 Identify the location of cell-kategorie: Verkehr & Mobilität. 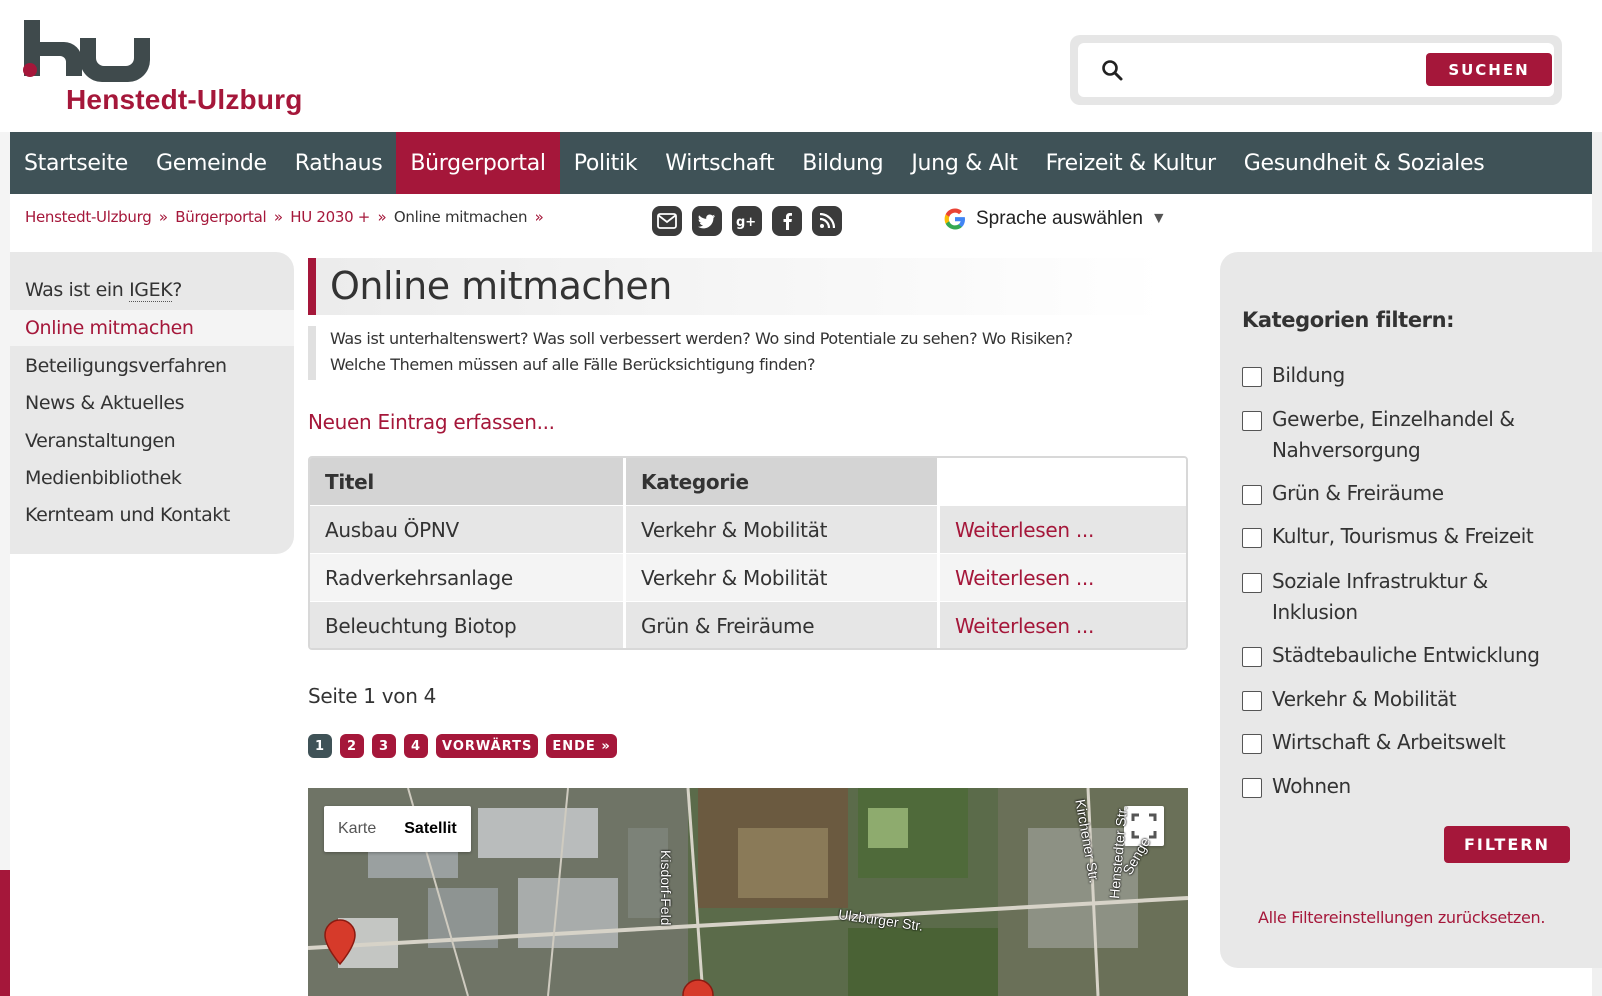
(783, 529).